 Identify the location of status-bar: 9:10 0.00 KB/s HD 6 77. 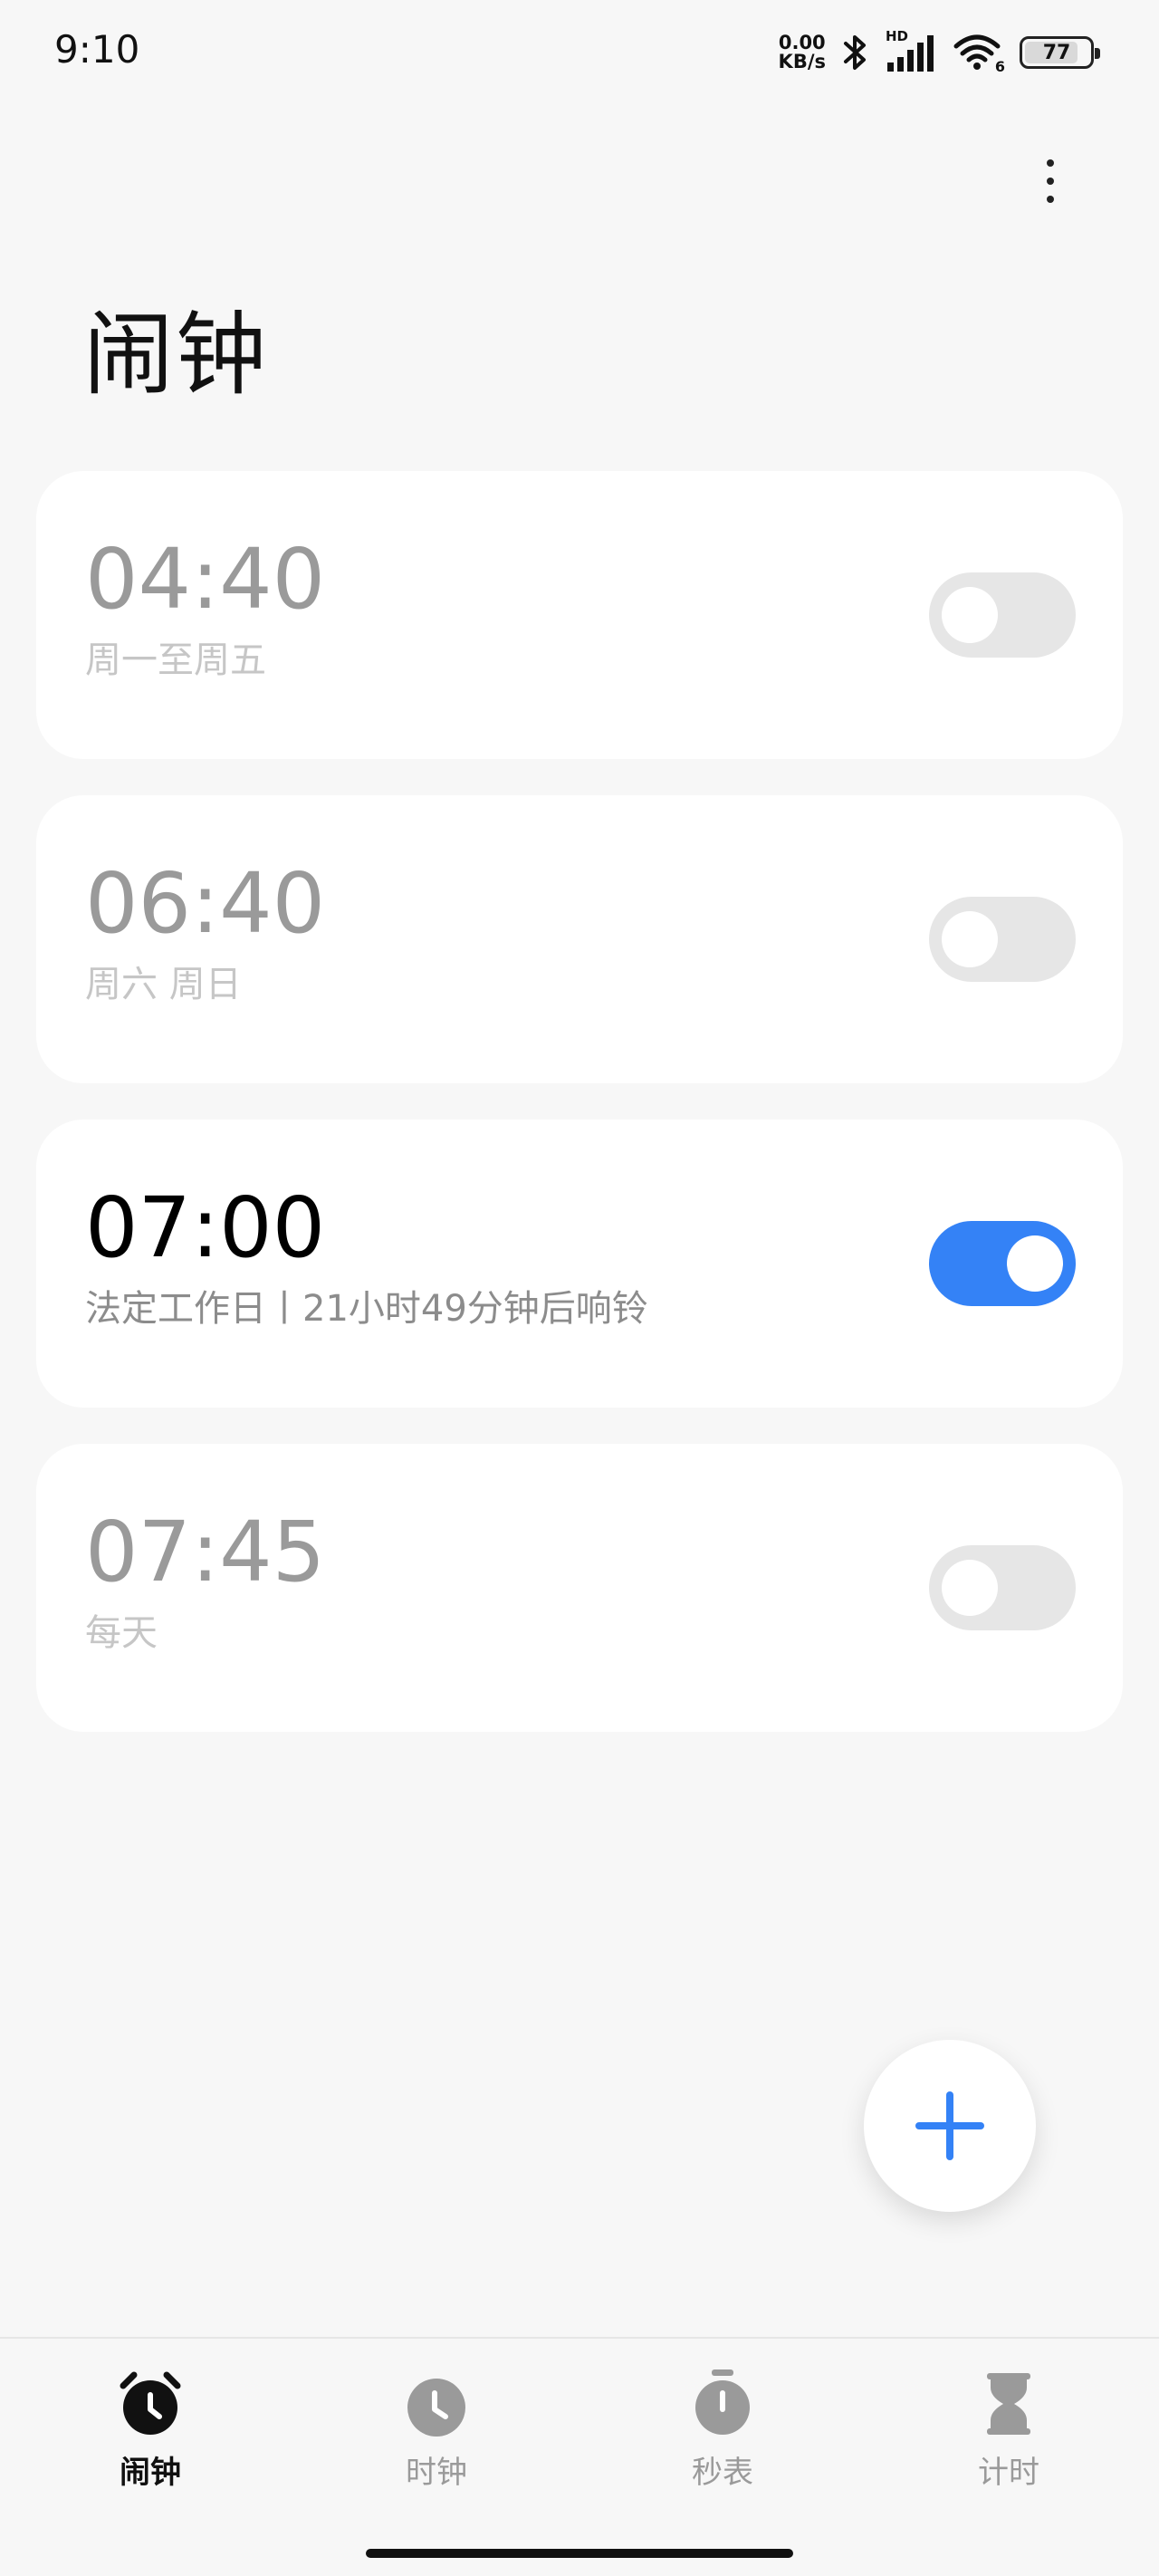
(579, 54).